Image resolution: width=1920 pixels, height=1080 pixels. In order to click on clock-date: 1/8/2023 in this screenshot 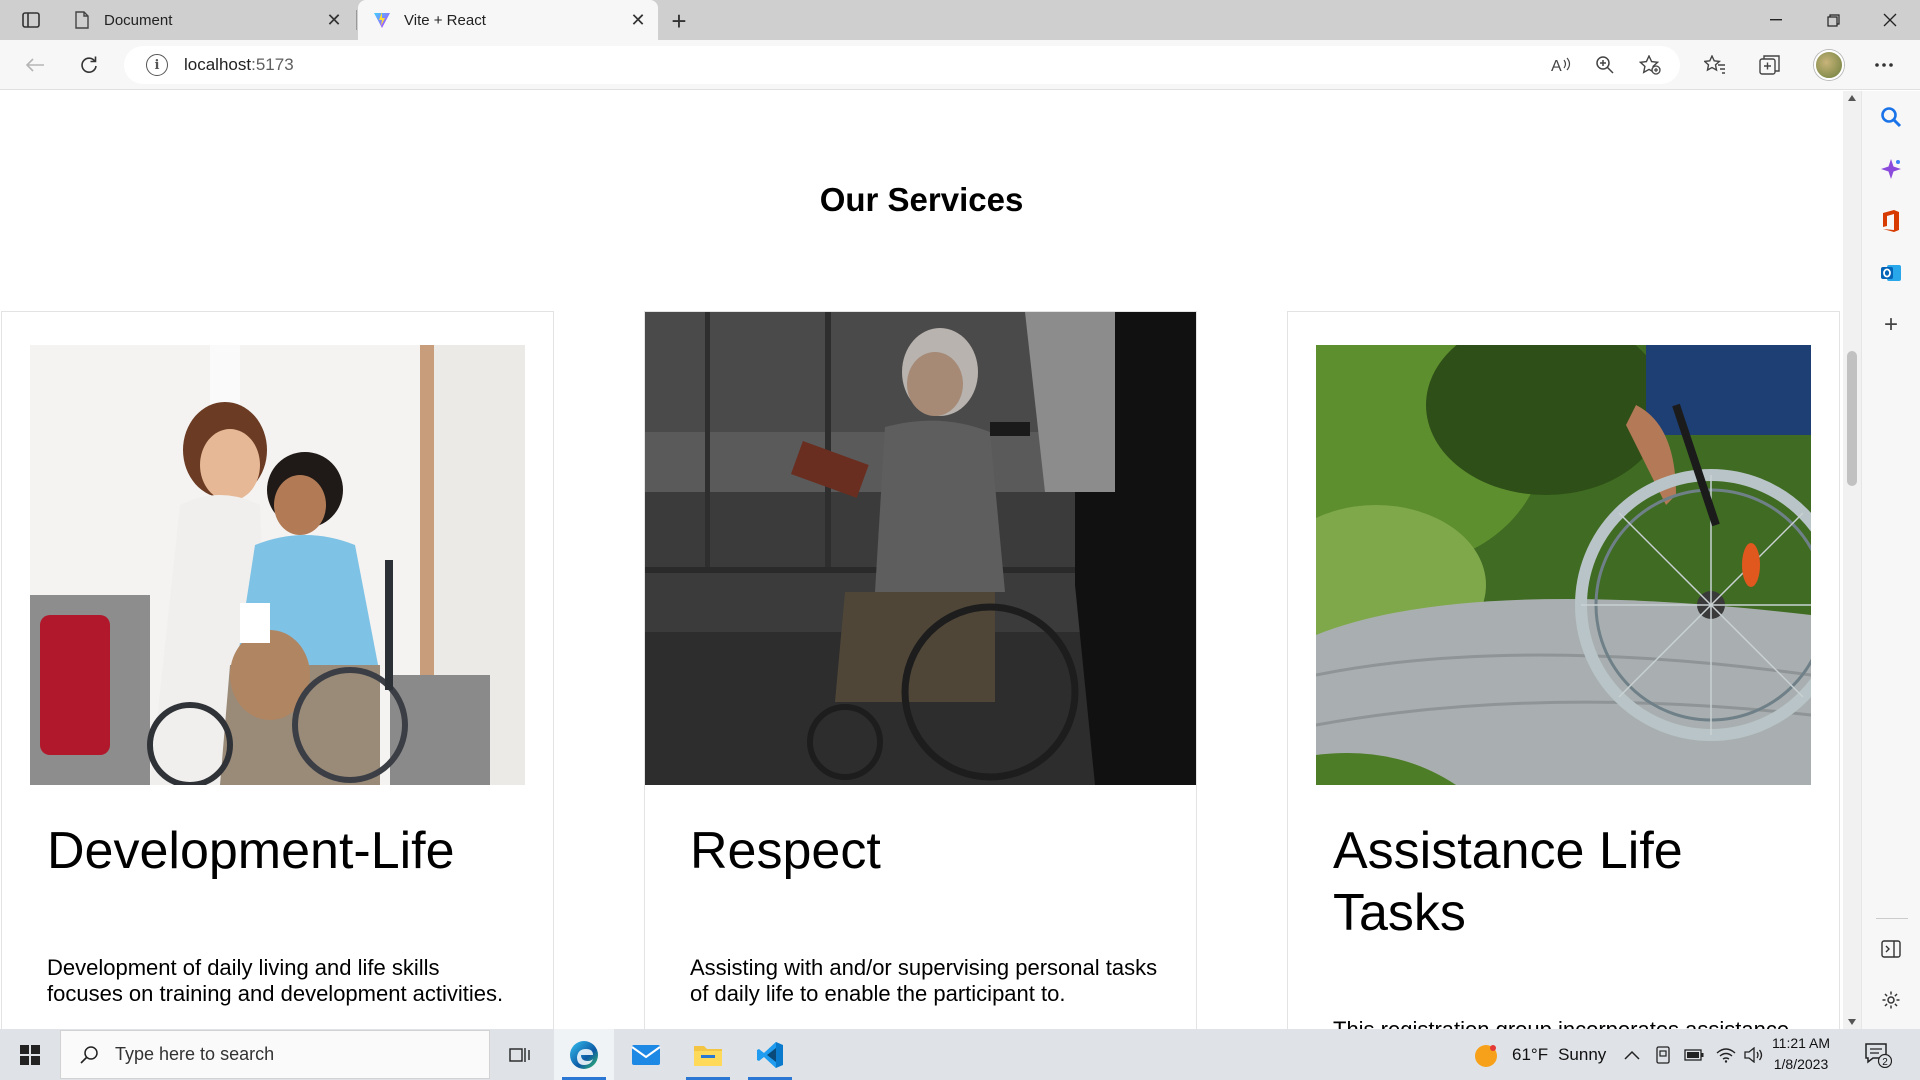, I will do `click(1801, 1064)`.